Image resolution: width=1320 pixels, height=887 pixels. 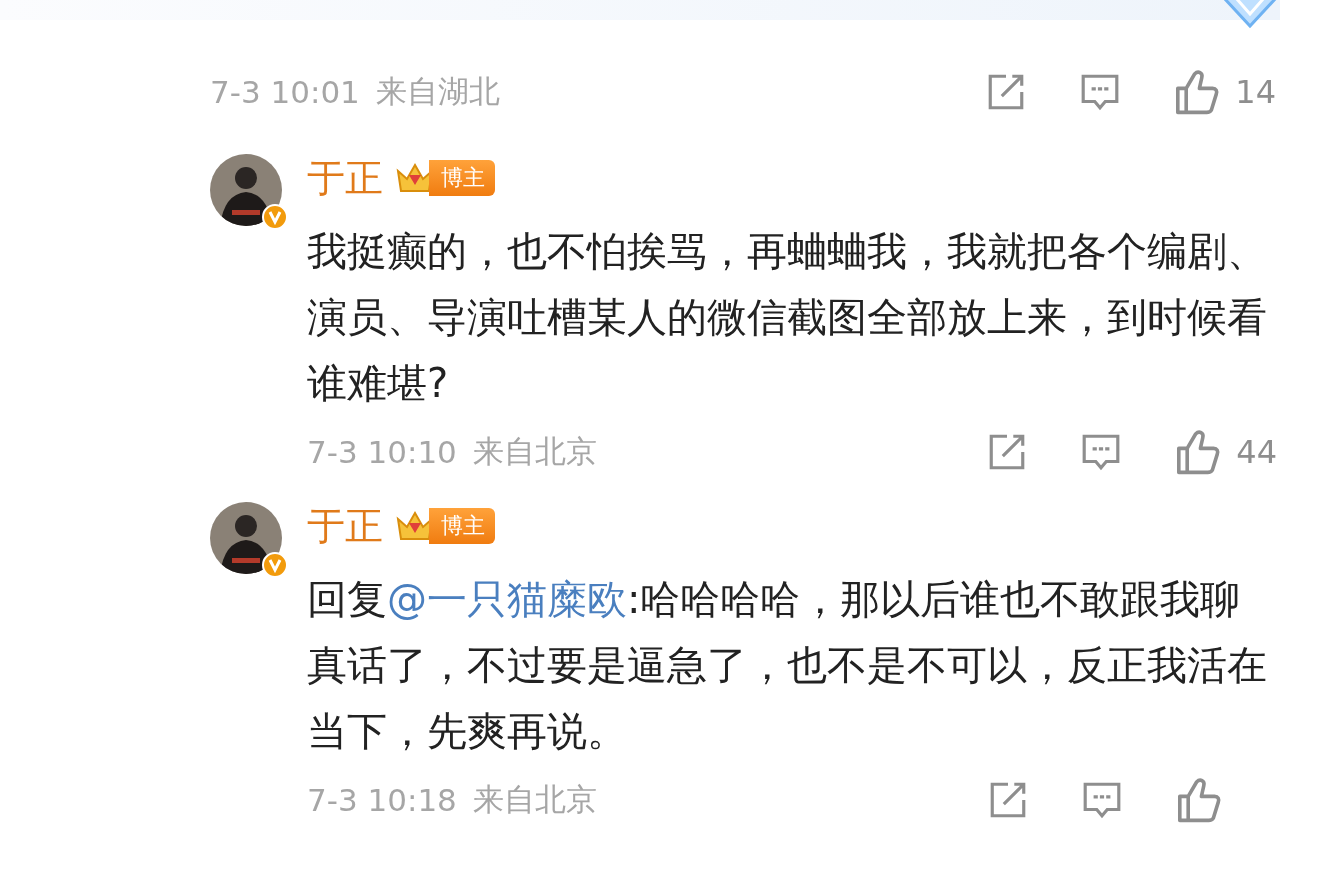 I want to click on like-count: 44, so click(x=1256, y=452).